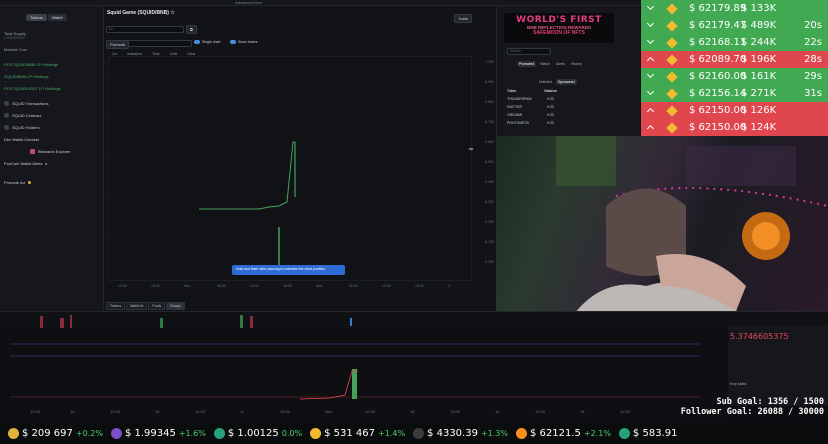  Describe the element at coordinates (759, 8) in the screenshot. I see `trade-volume: $ 133K` at that location.